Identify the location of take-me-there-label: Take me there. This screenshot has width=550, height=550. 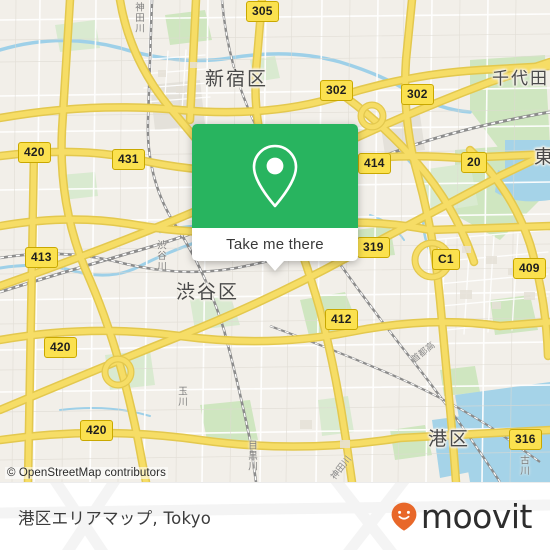
(275, 244).